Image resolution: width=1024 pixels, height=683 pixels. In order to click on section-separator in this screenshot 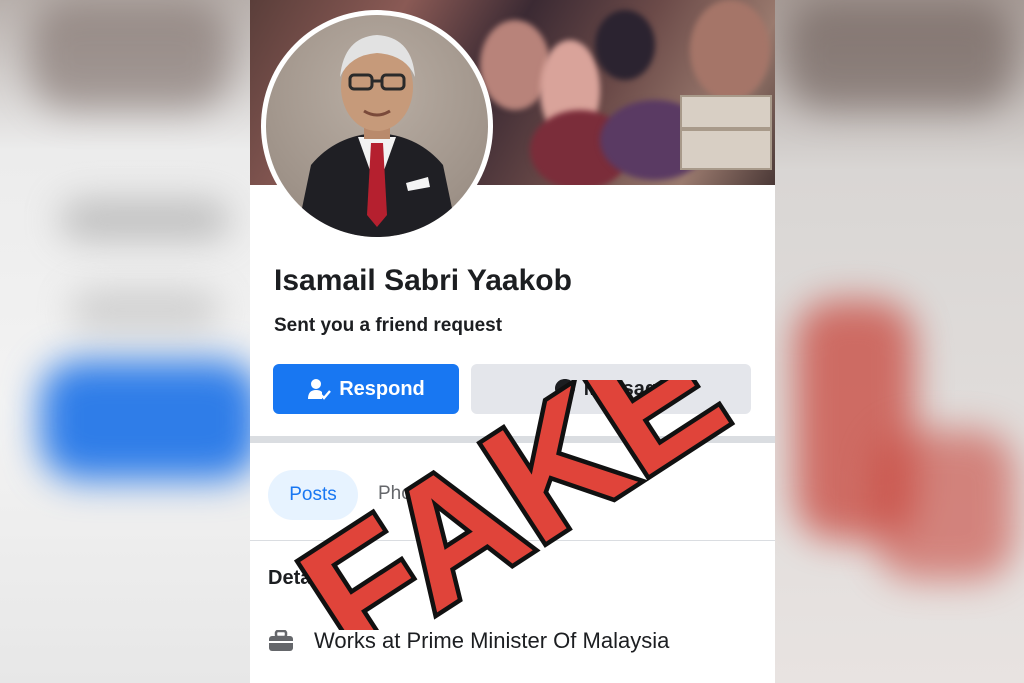, I will do `click(512, 439)`.